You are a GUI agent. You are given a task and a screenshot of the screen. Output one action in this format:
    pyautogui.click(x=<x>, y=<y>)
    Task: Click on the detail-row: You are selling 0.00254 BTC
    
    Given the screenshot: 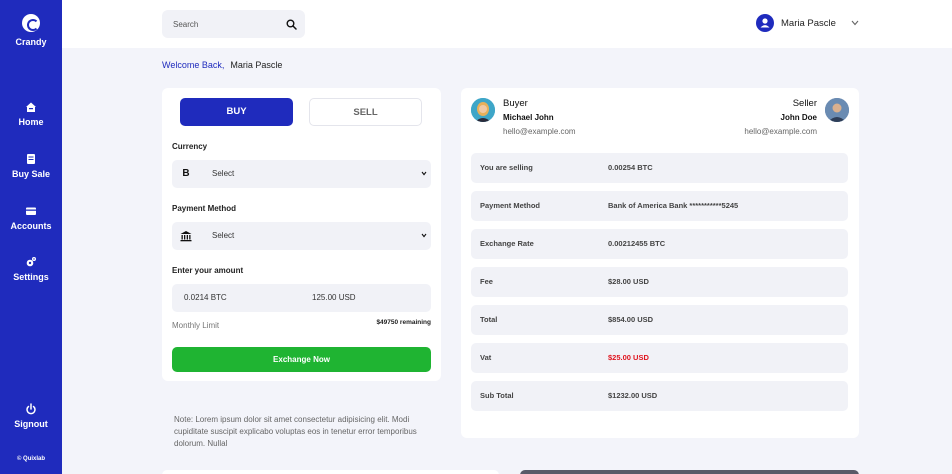 What is the action you would take?
    pyautogui.click(x=659, y=168)
    